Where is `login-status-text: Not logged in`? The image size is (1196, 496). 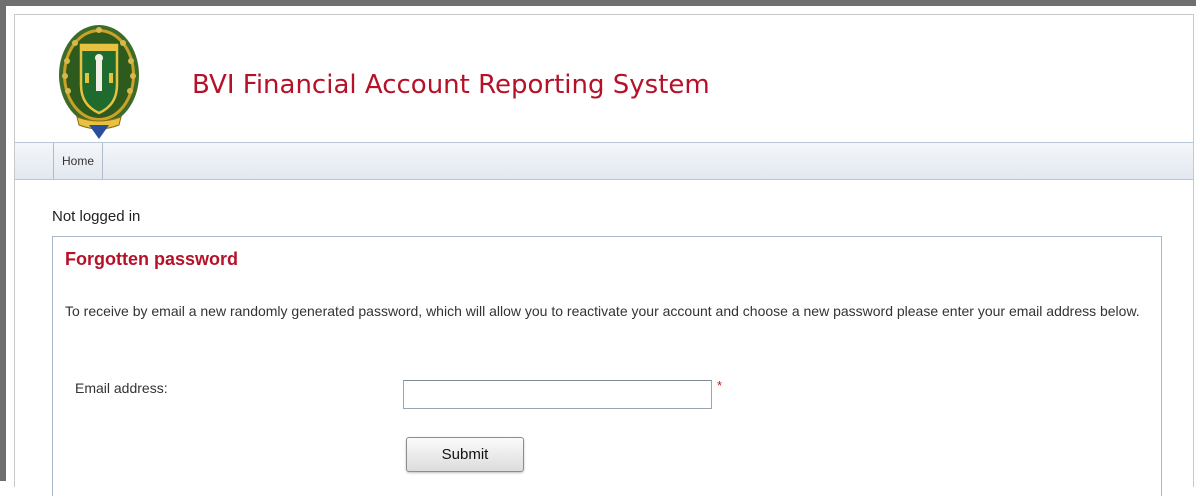
login-status-text: Not logged in is located at coordinates (96, 216).